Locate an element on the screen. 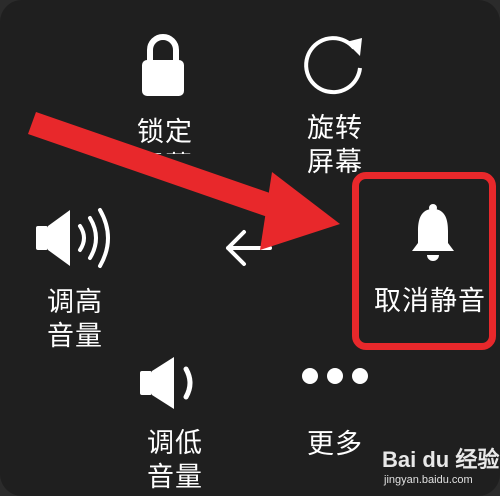  watermark-url: jingyan.baidu.com is located at coordinates (428, 480).